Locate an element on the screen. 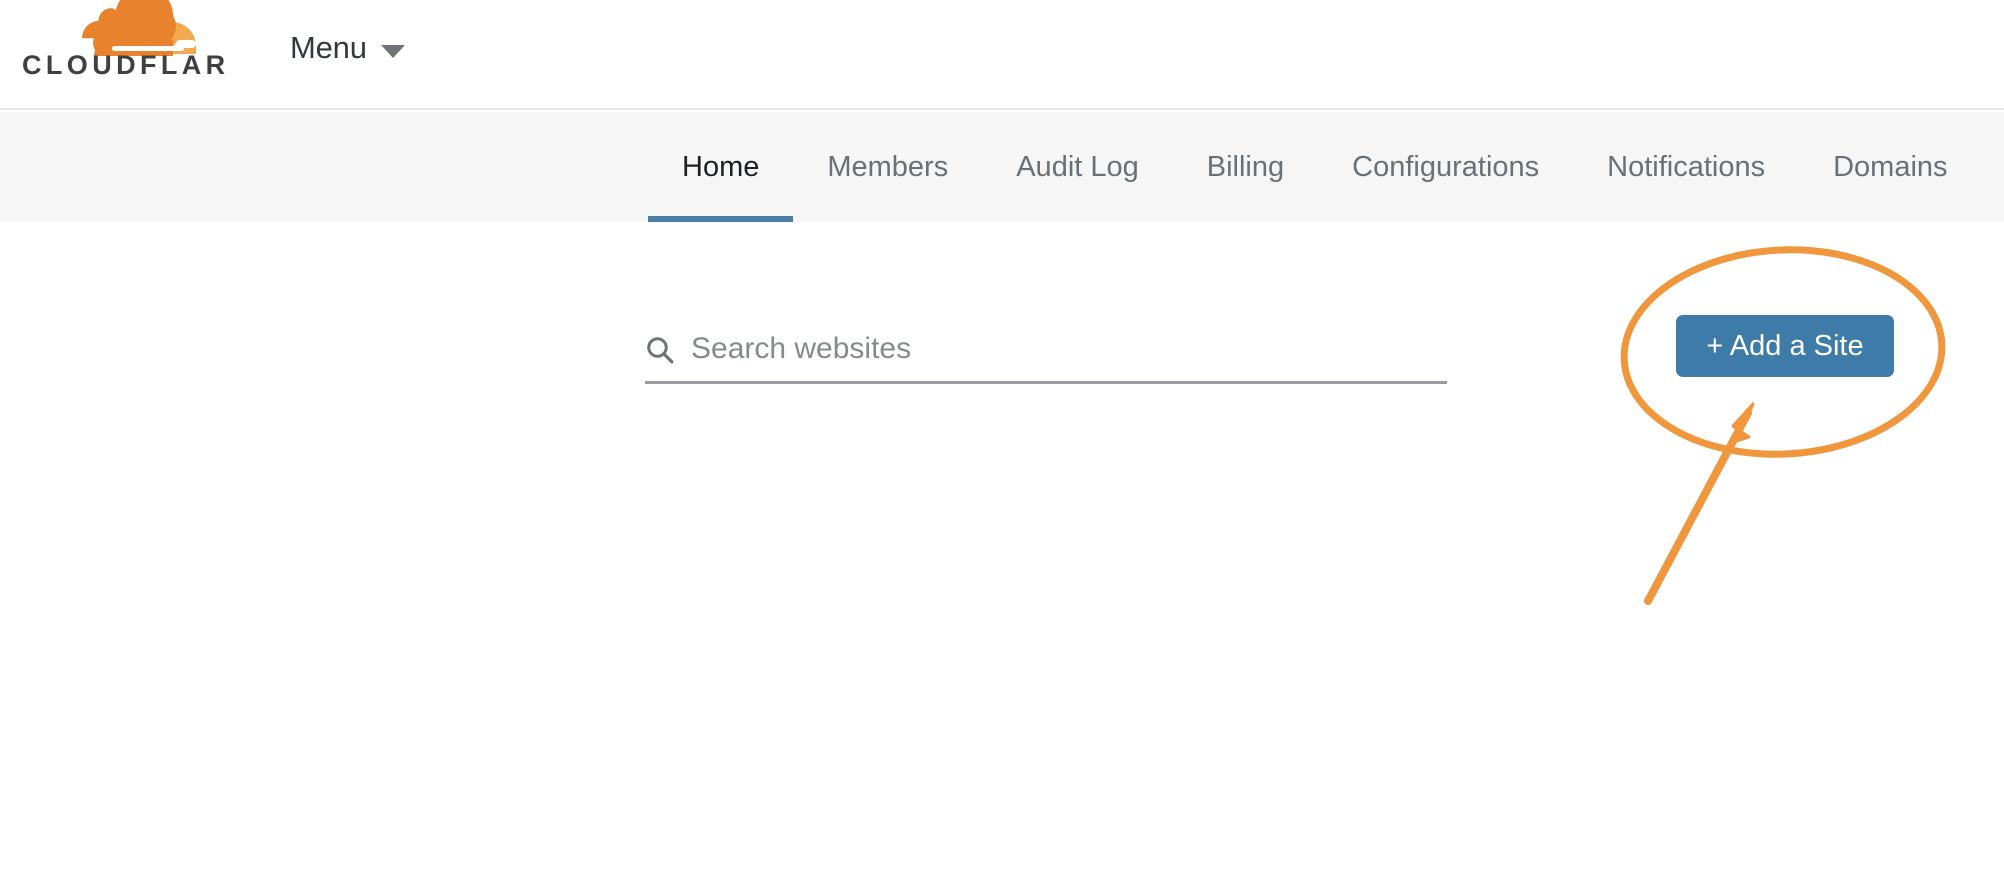 This screenshot has height=886, width=2004. tab-audit-log-label: Audit Log is located at coordinates (1077, 166).